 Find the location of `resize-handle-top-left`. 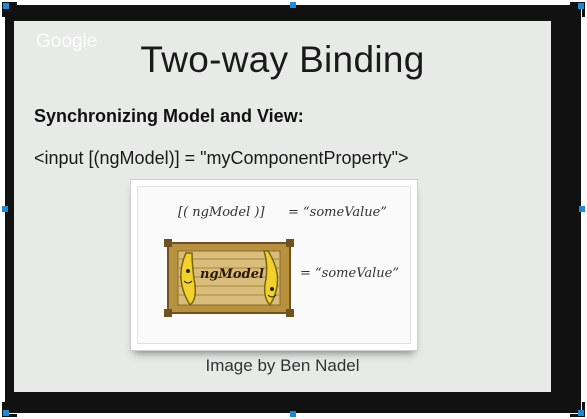

resize-handle-top-left is located at coordinates (6, 6).